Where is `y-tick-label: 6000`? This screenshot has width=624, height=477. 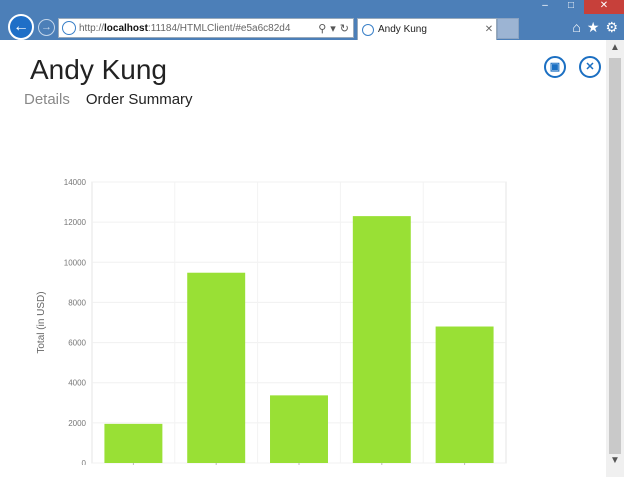
y-tick-label: 6000 is located at coordinates (77, 343).